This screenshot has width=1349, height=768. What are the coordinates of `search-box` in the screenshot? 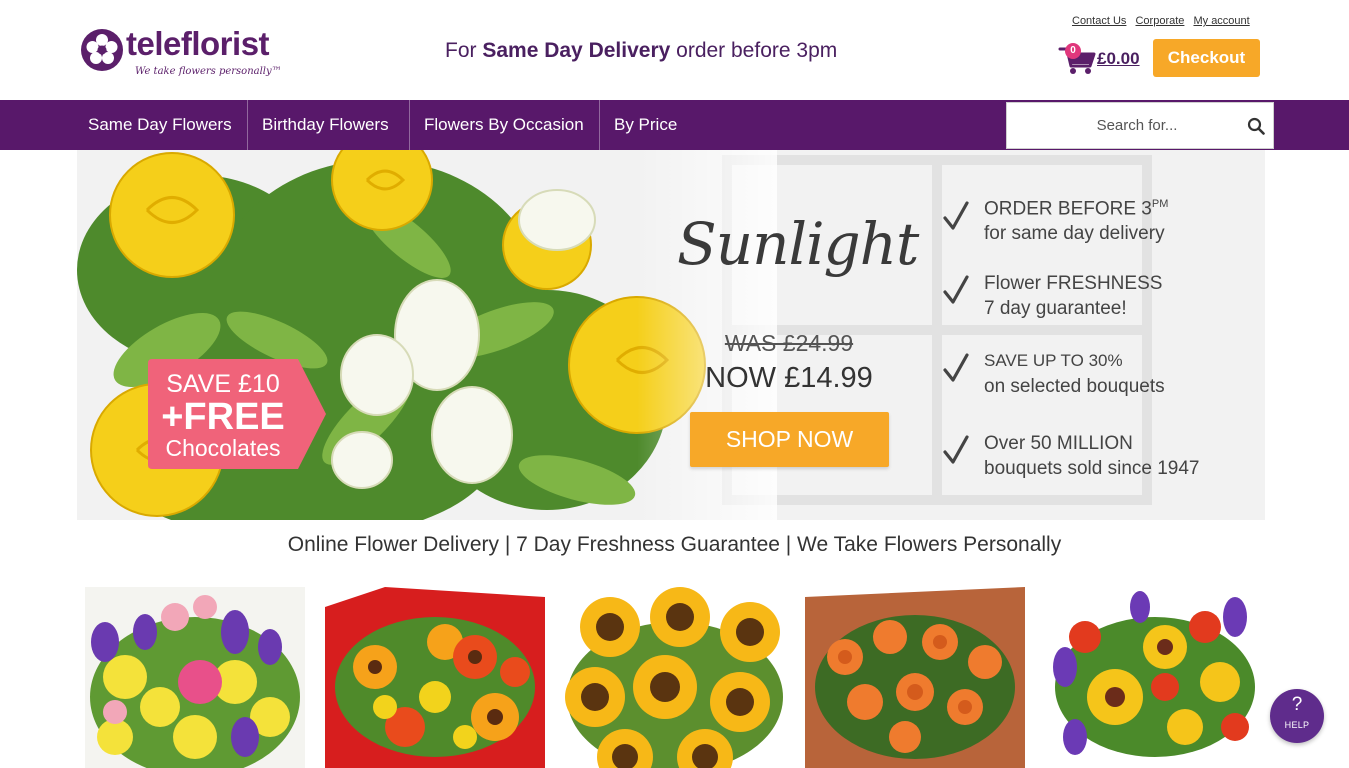 It's located at (1140, 125).